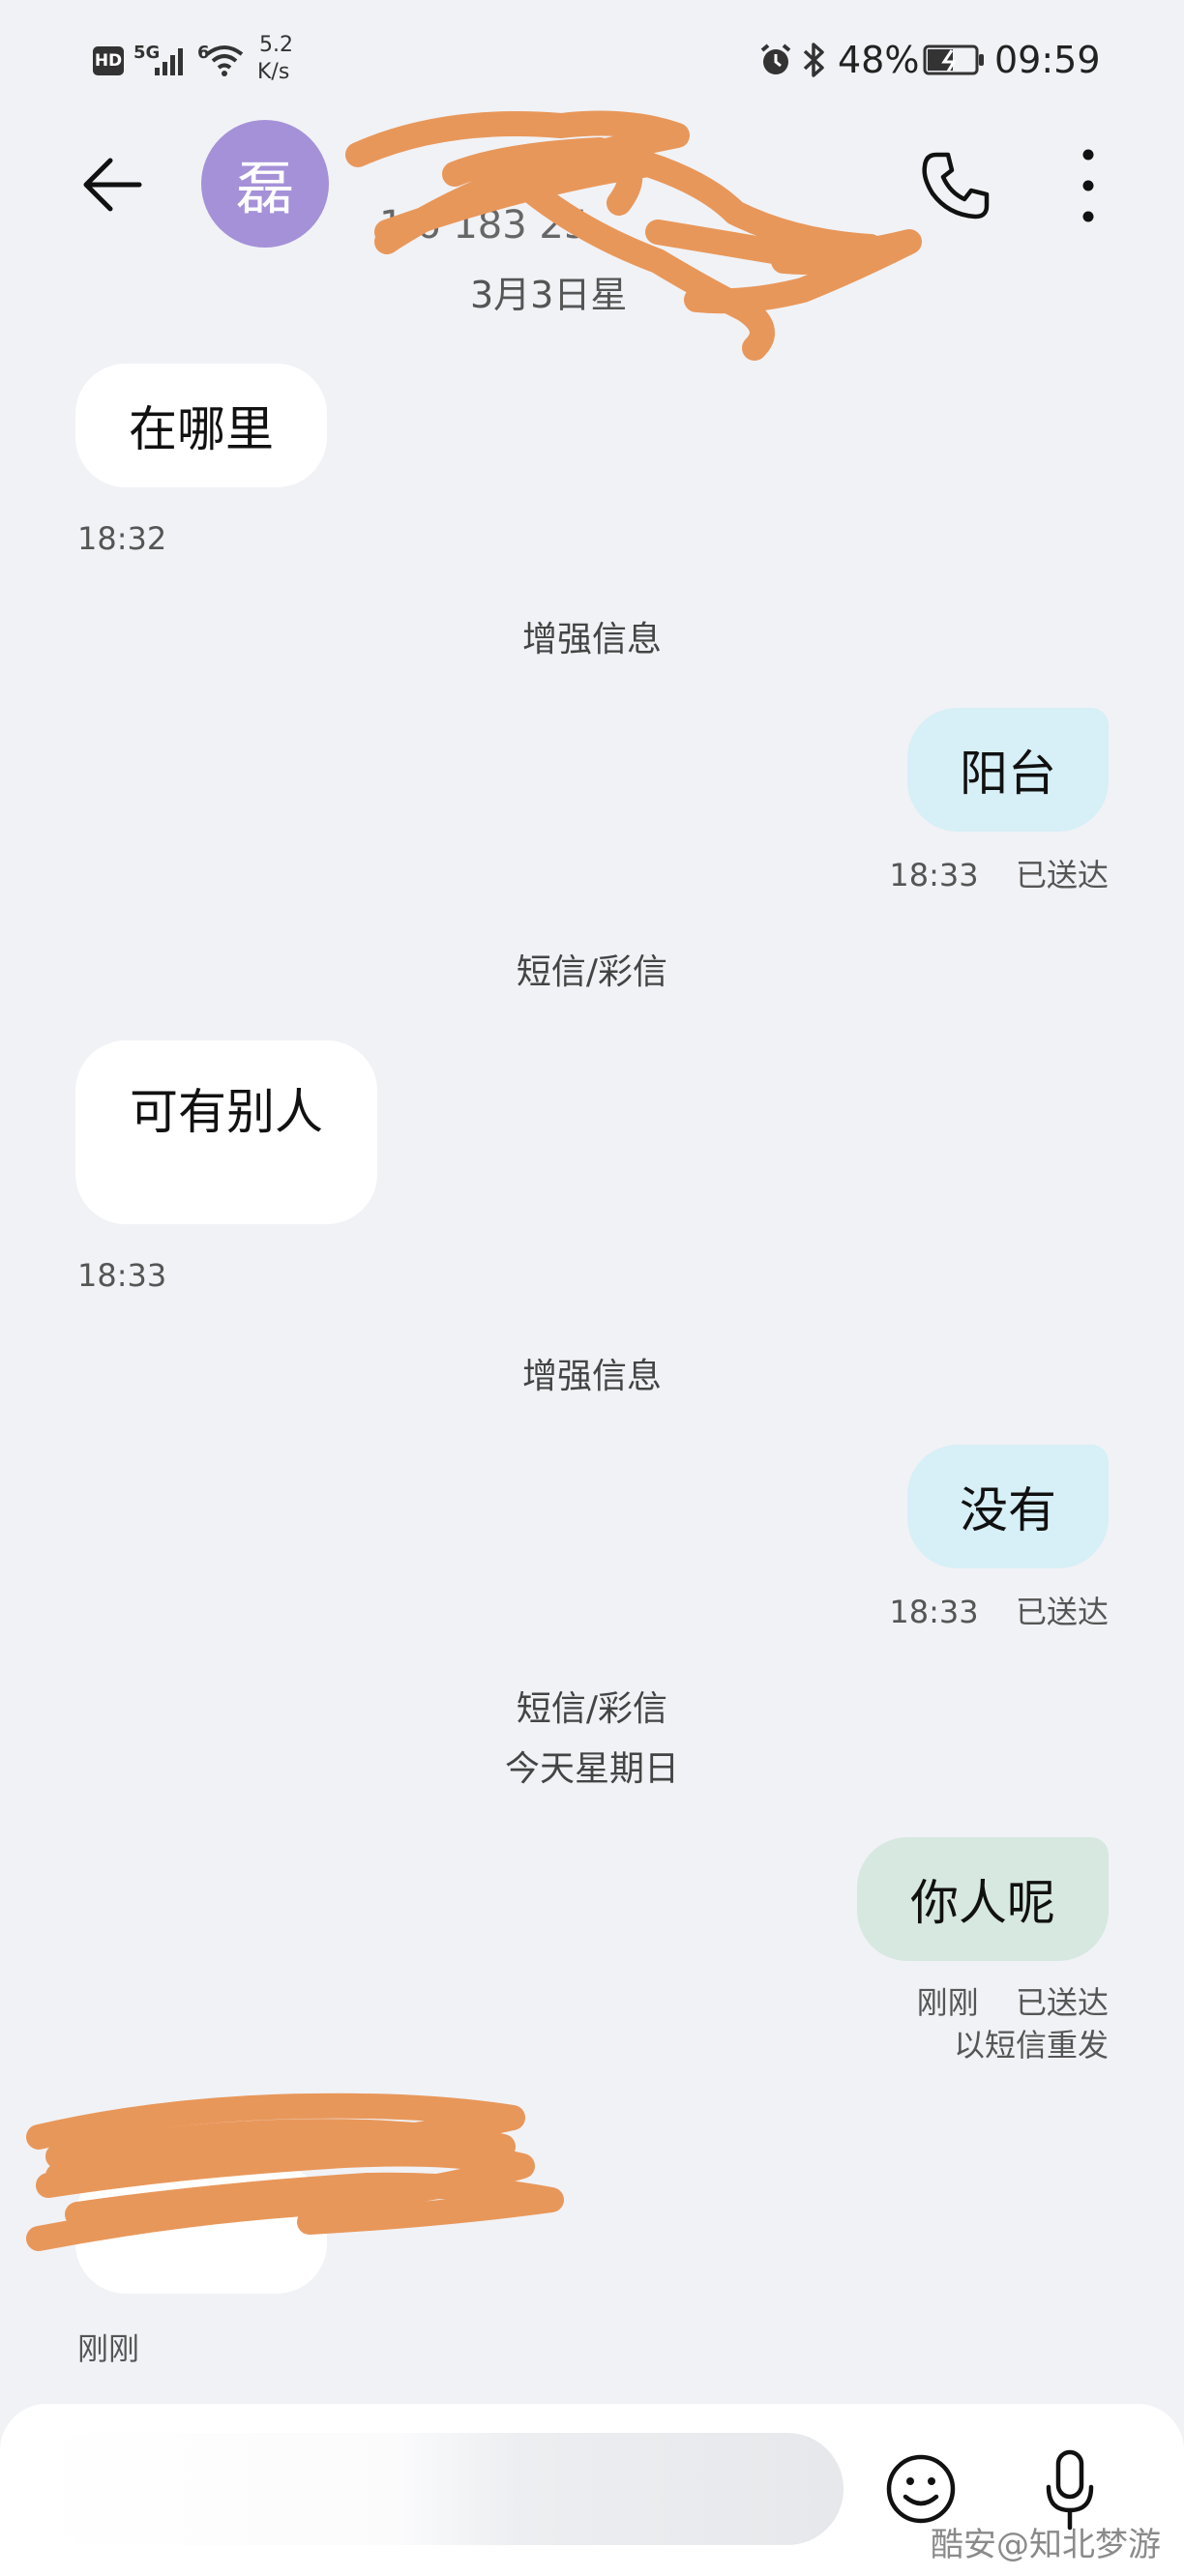 Image resolution: width=1184 pixels, height=2576 pixels. What do you see at coordinates (276, 45) in the screenshot?
I see `net-speed-value: 5.2` at bounding box center [276, 45].